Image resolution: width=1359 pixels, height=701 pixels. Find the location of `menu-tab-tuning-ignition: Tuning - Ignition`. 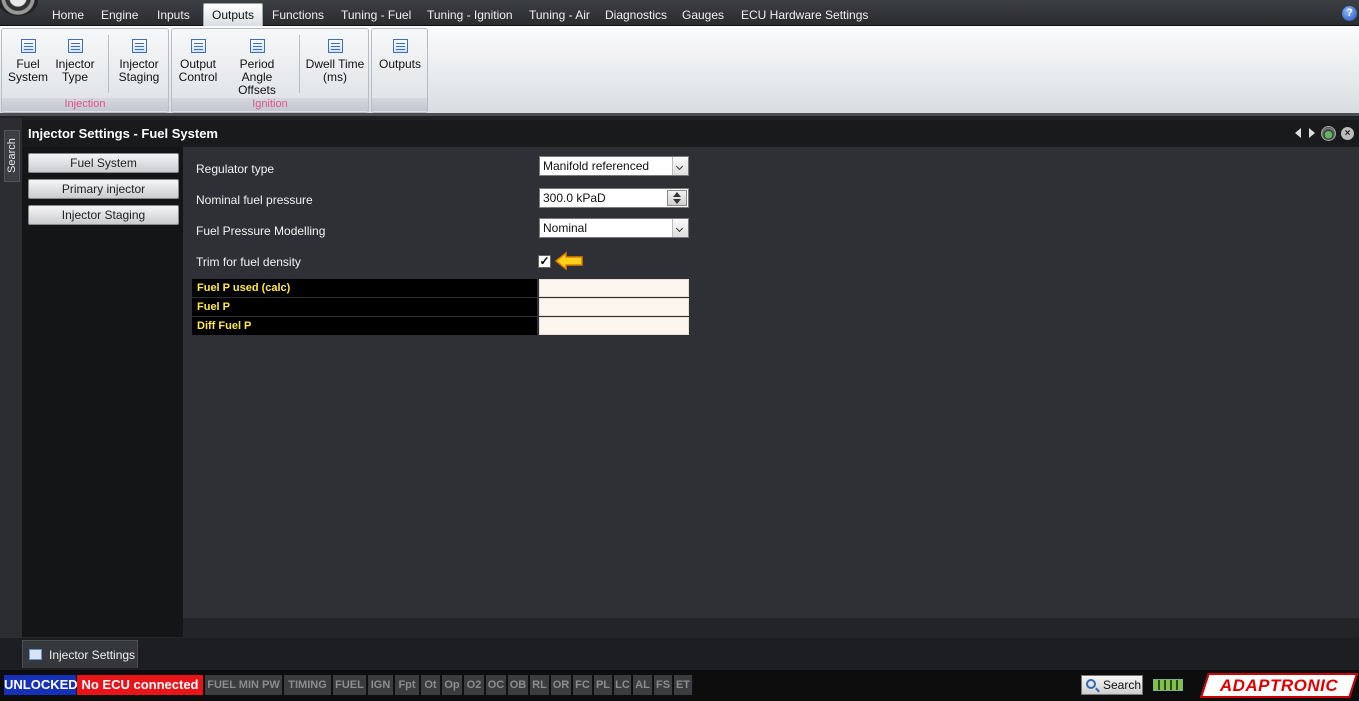

menu-tab-tuning-ignition: Tuning - Ignition is located at coordinates (470, 15).